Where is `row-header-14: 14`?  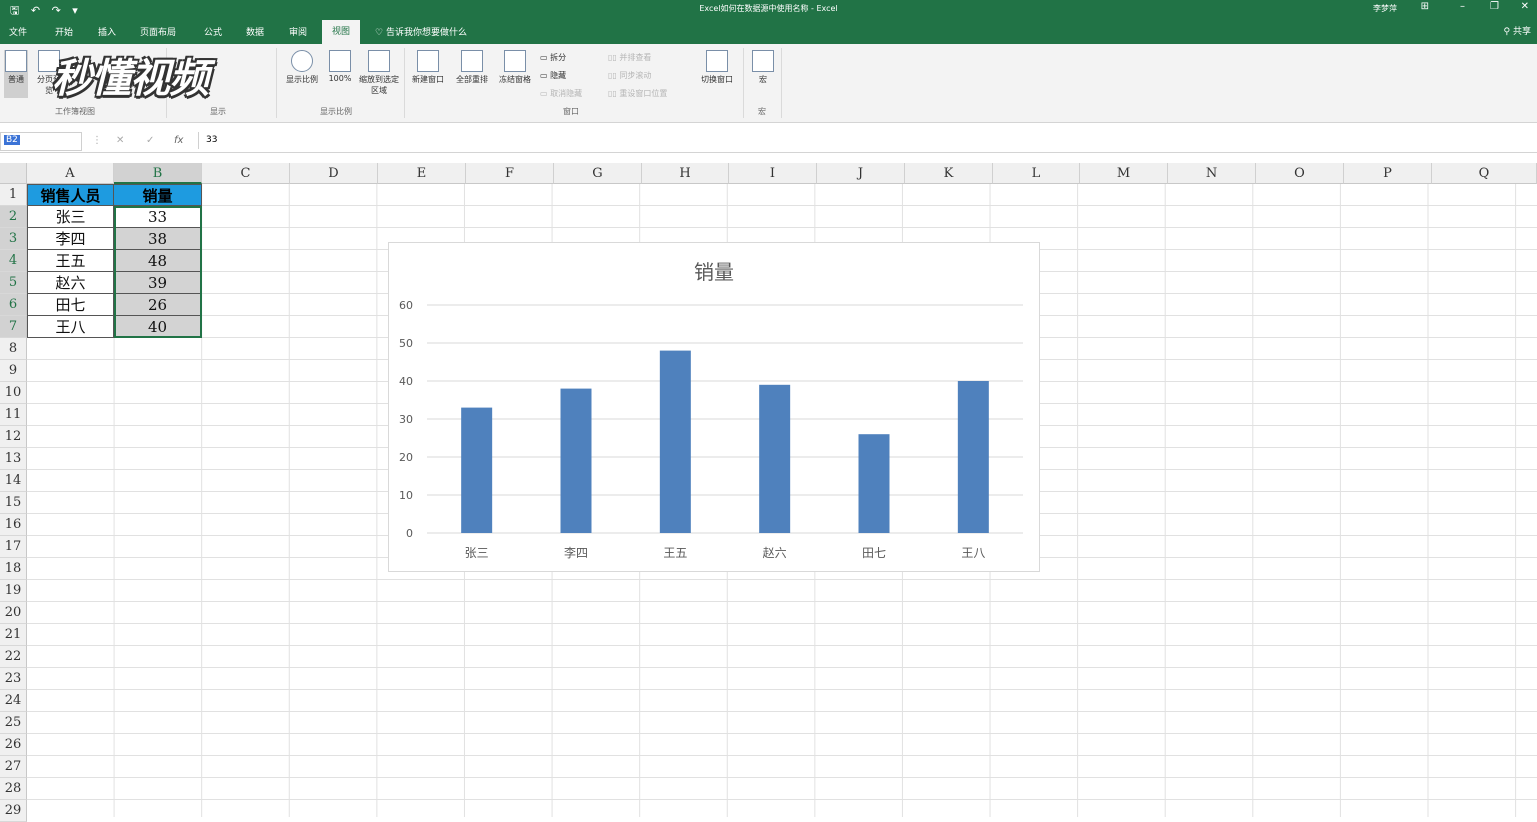
row-header-14: 14 is located at coordinates (13, 481).